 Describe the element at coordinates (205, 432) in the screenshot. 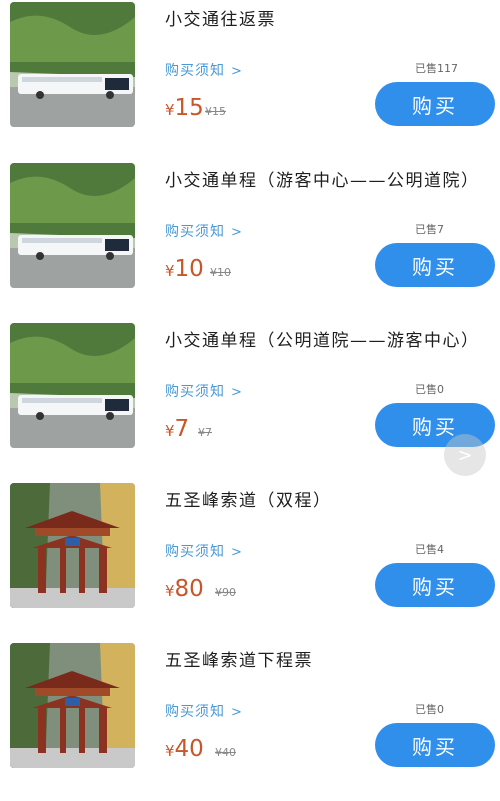

I see `original-price: ¥7` at that location.